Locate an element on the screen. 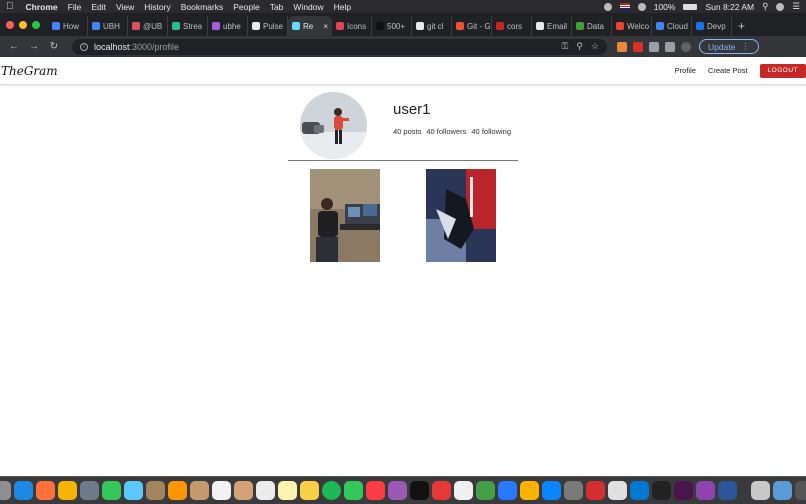 The width and height of the screenshot is (806, 504). facetime-icon is located at coordinates (133, 490).